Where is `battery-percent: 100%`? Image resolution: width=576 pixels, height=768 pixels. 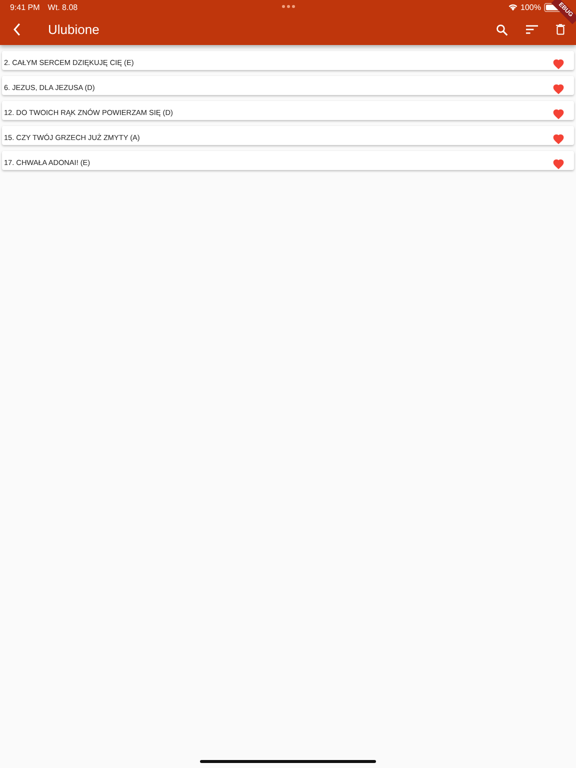 battery-percent: 100% is located at coordinates (530, 7).